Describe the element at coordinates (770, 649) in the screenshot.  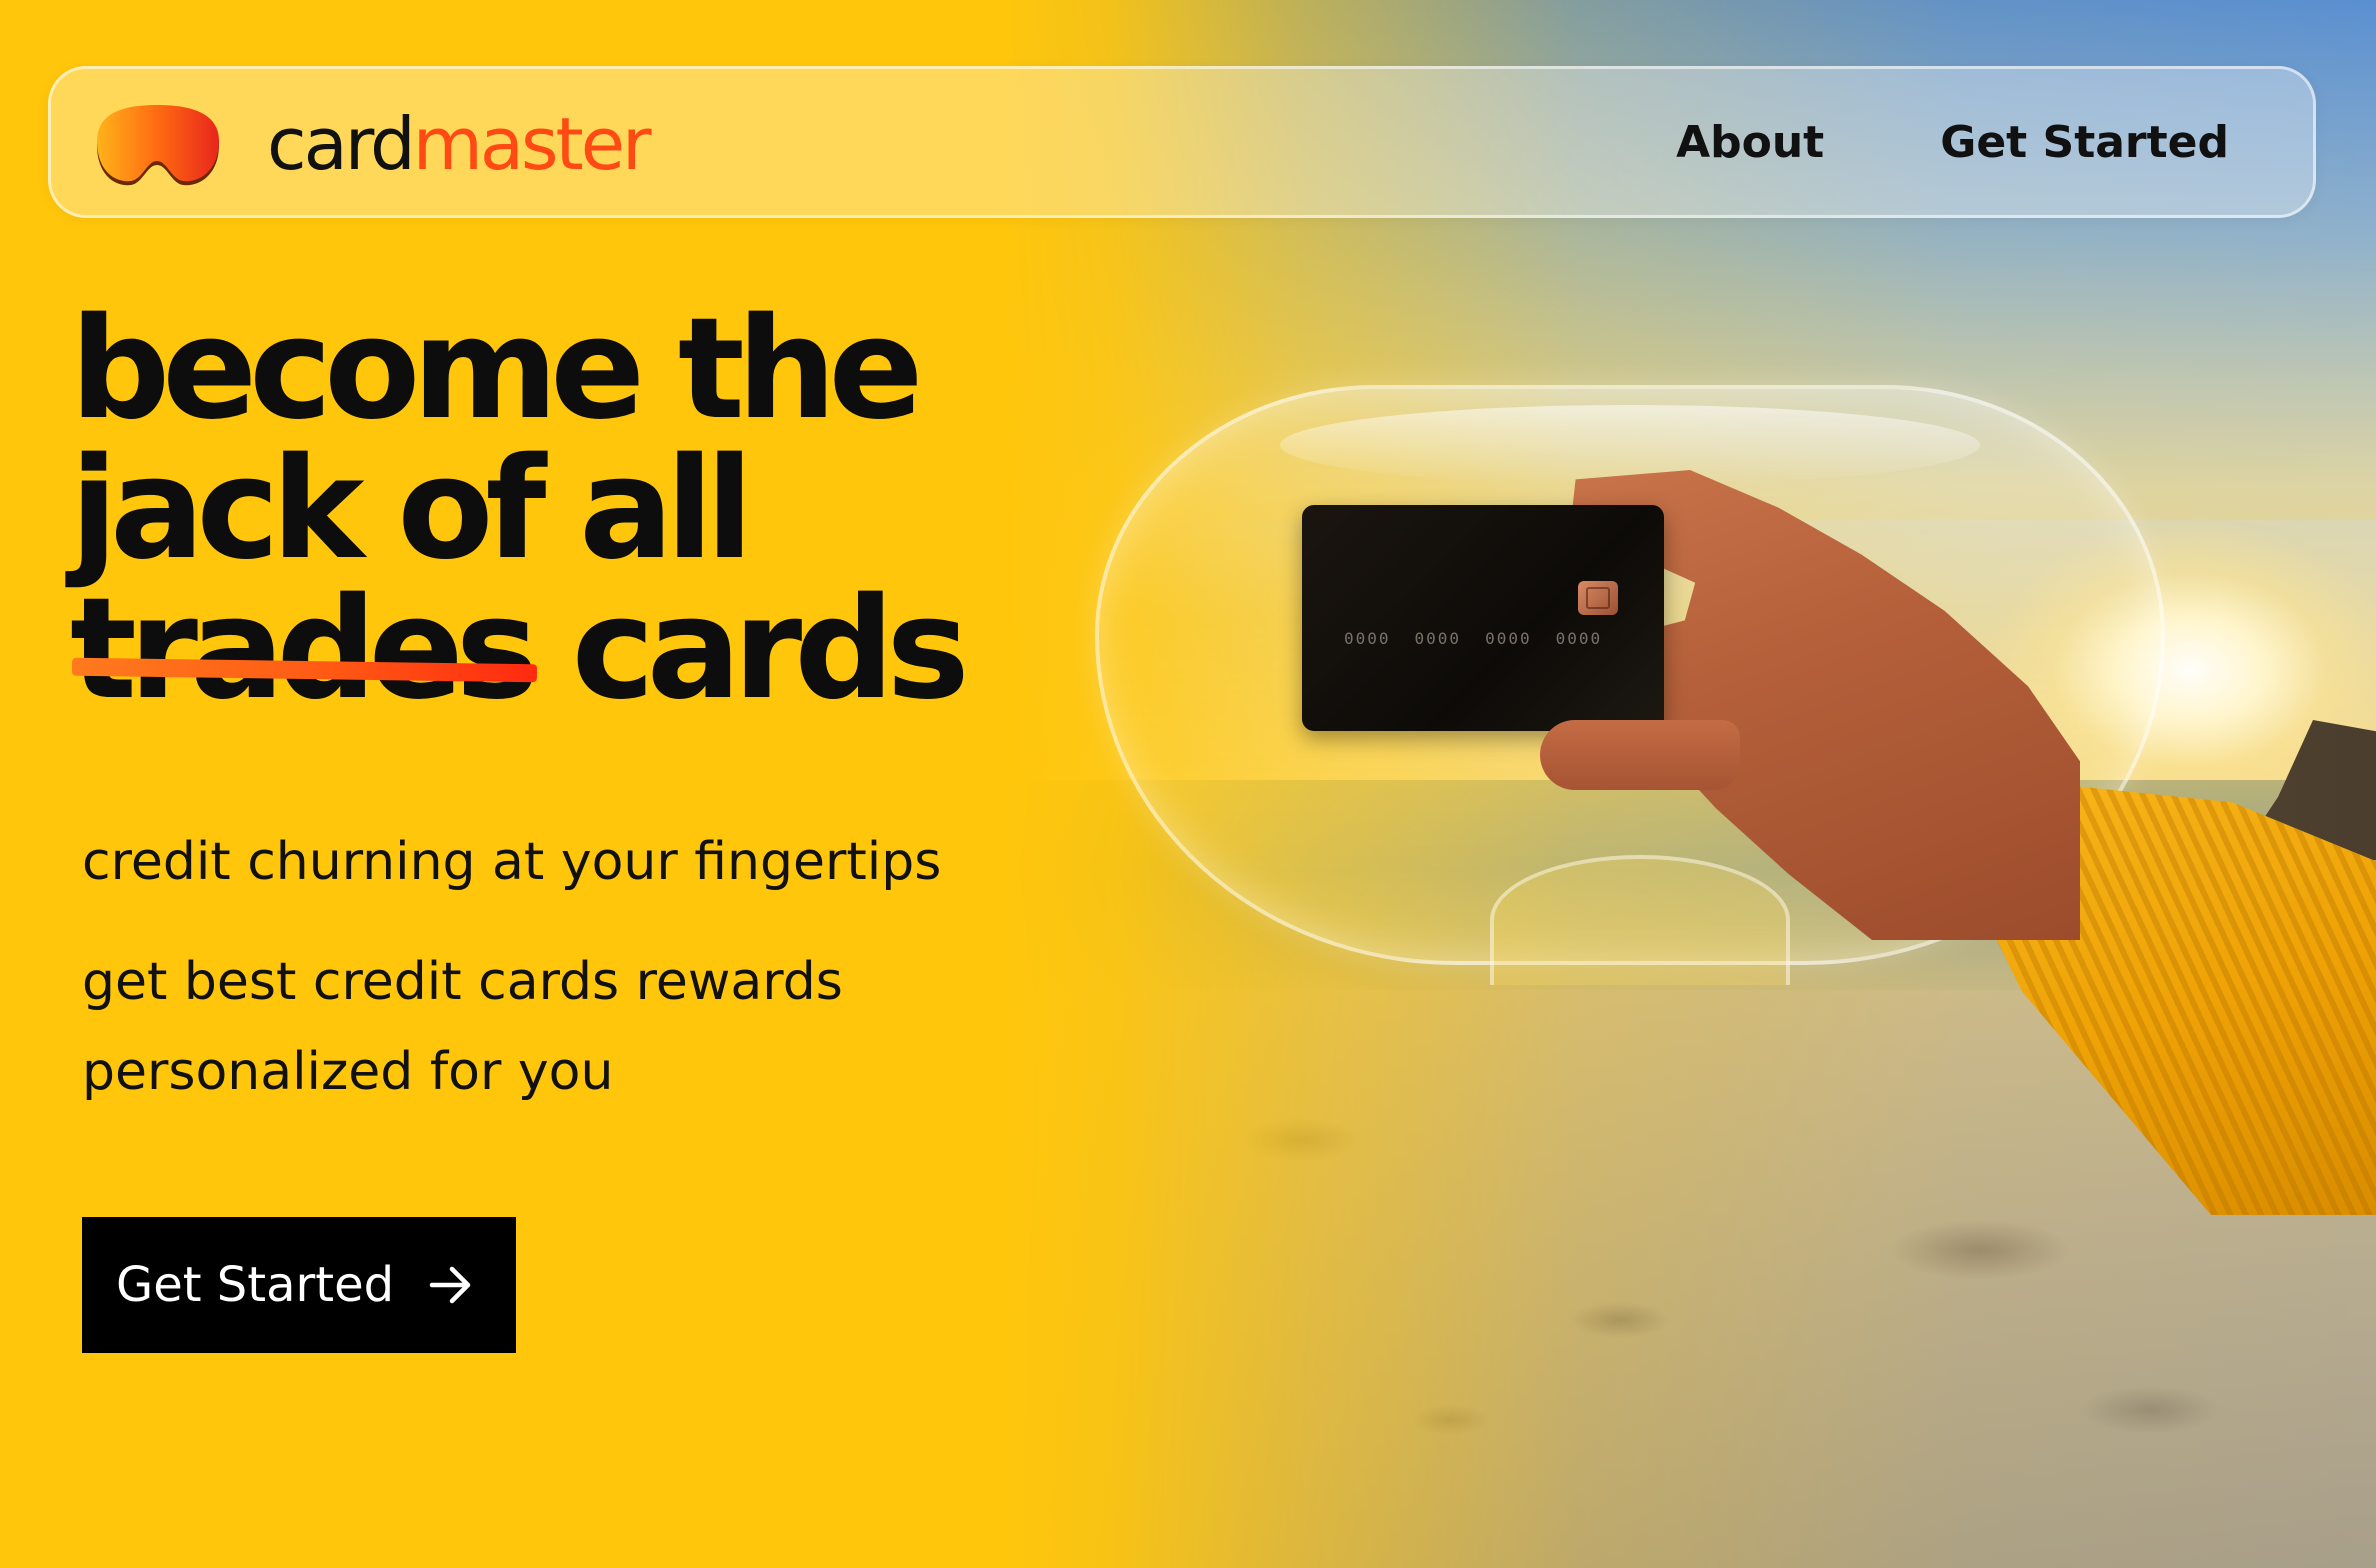
I see `replacement-word: cards` at that location.